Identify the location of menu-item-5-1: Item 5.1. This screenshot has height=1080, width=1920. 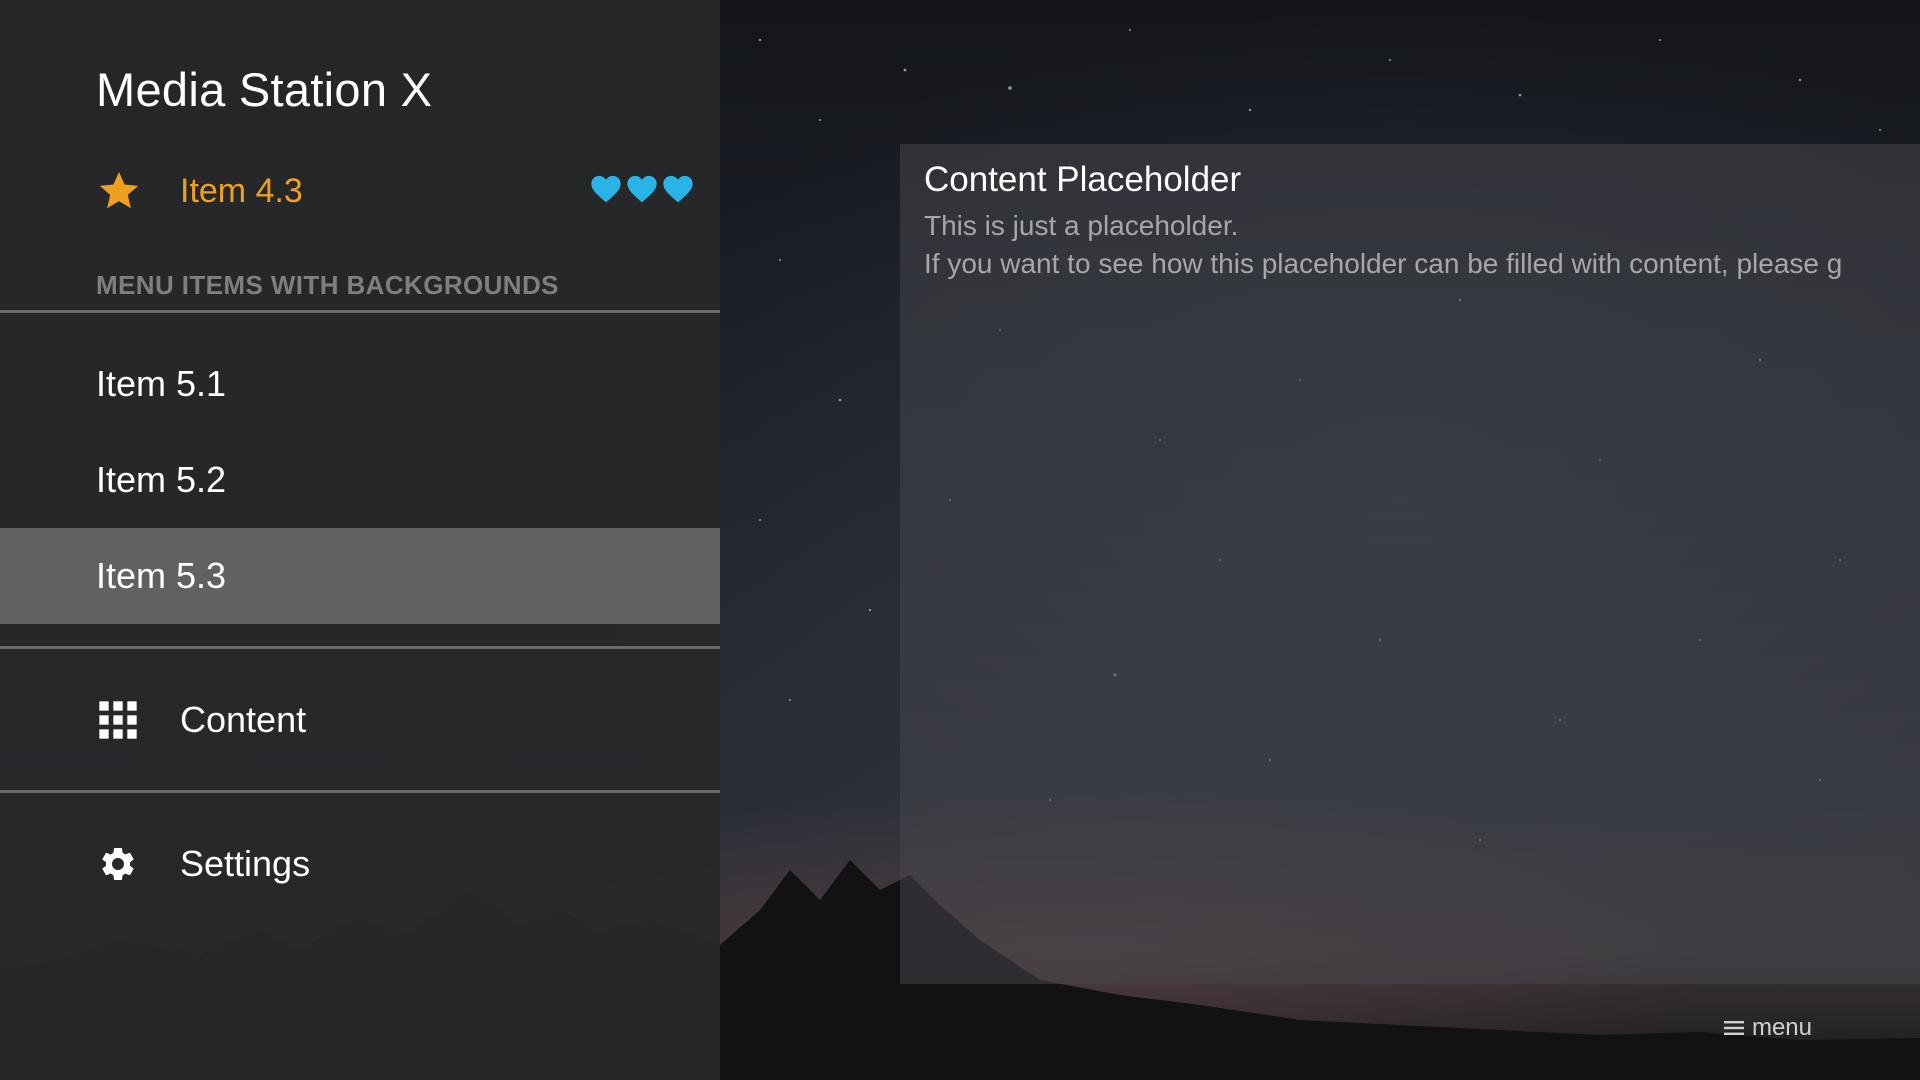
(360, 384).